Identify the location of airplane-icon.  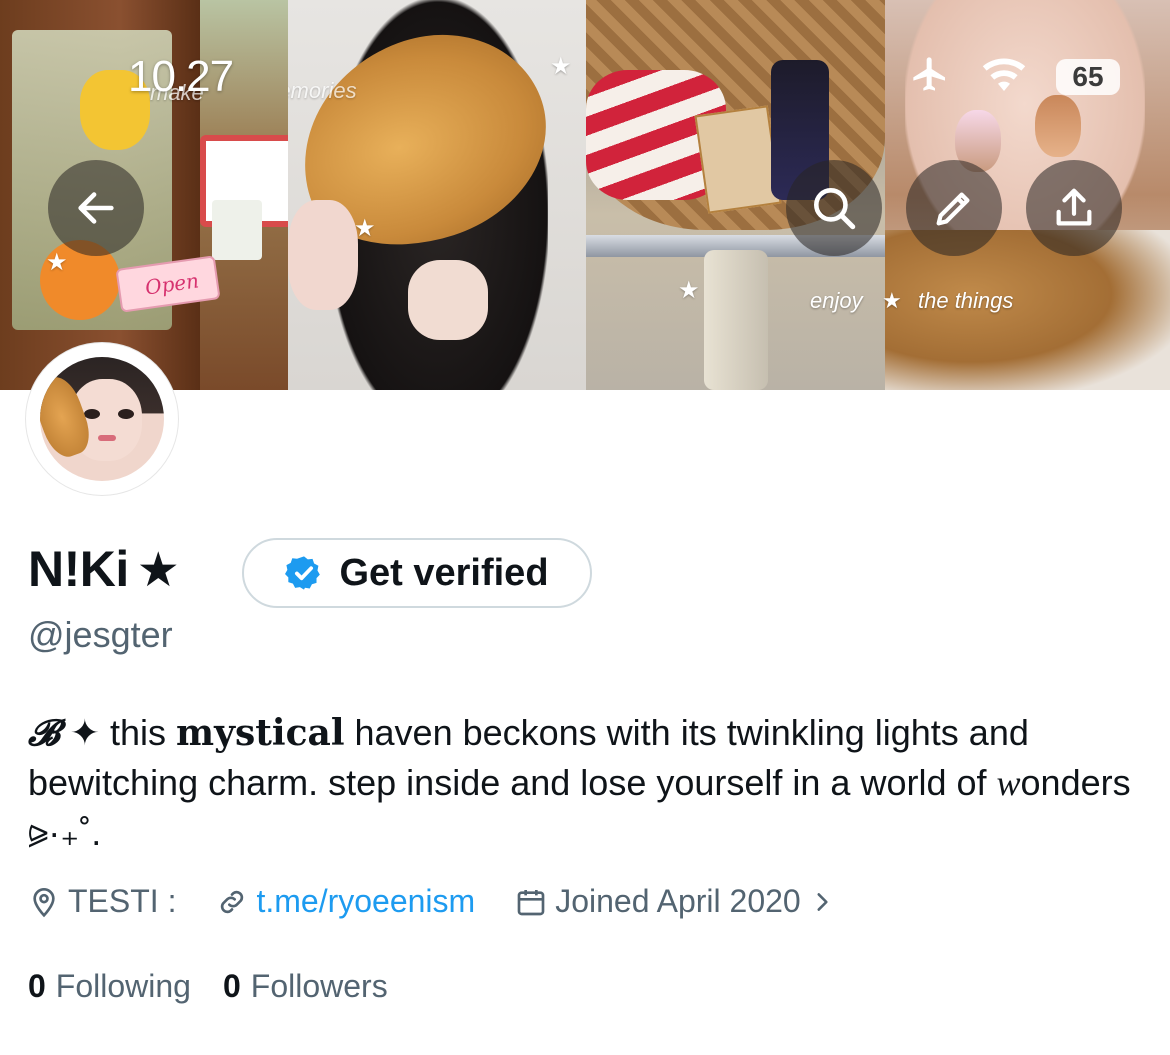
(930, 76).